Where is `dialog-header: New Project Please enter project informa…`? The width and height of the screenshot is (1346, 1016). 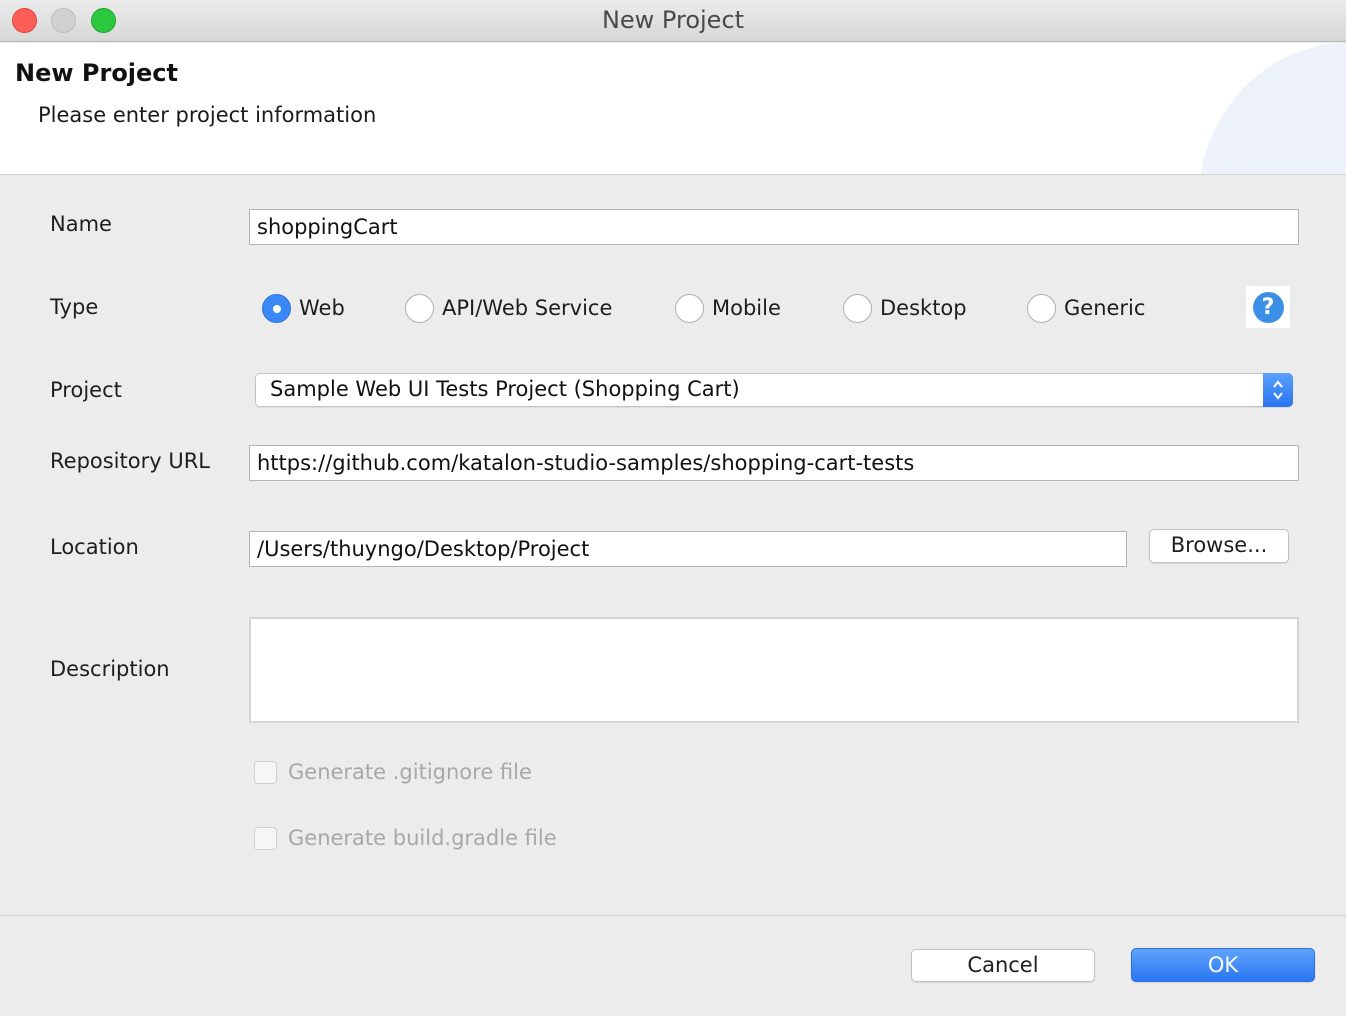 dialog-header: New Project Please enter project informa… is located at coordinates (673, 109).